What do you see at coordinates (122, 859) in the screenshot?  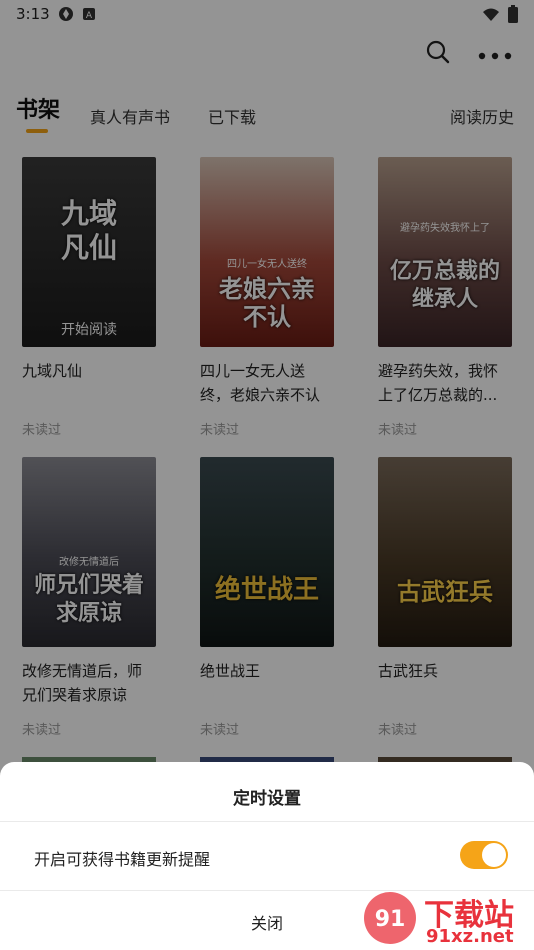 I see `update-reminder-label: 开启可获得书籍更新提醒` at bounding box center [122, 859].